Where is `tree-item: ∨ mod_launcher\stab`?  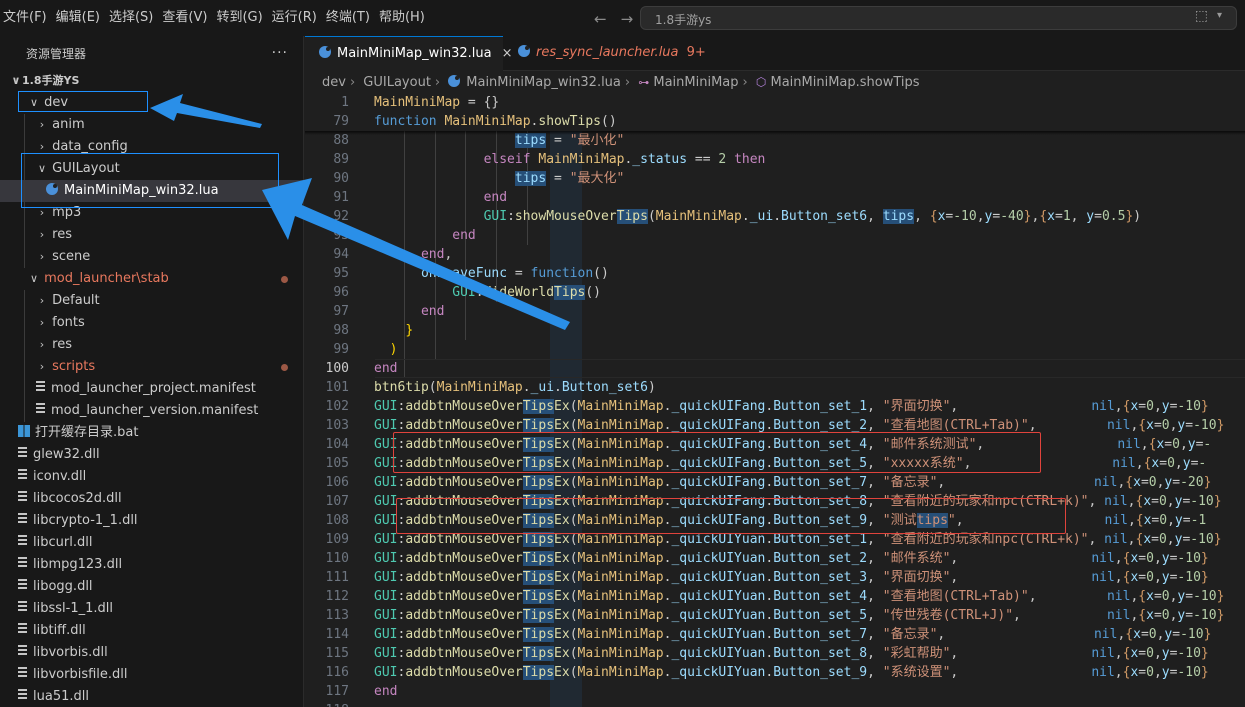
tree-item: ∨ mod_launcher\stab is located at coordinates (151, 279).